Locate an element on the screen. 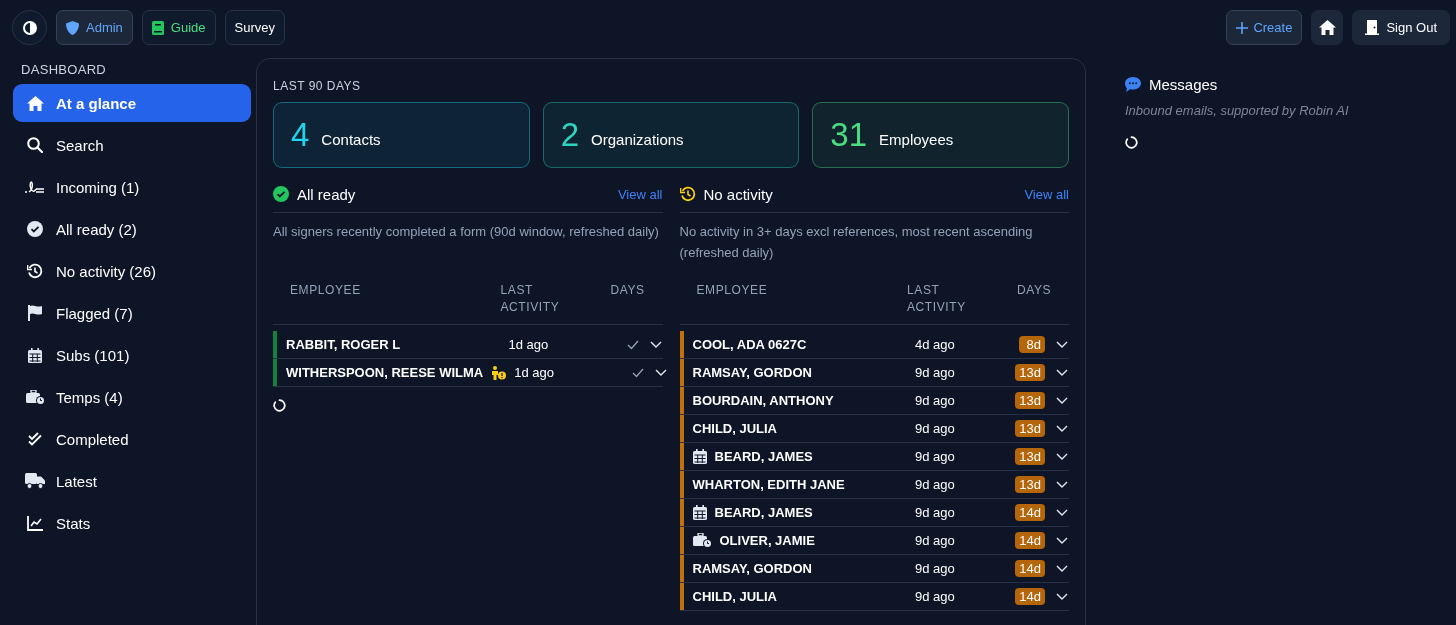  survey-button: Survey is located at coordinates (255, 27).